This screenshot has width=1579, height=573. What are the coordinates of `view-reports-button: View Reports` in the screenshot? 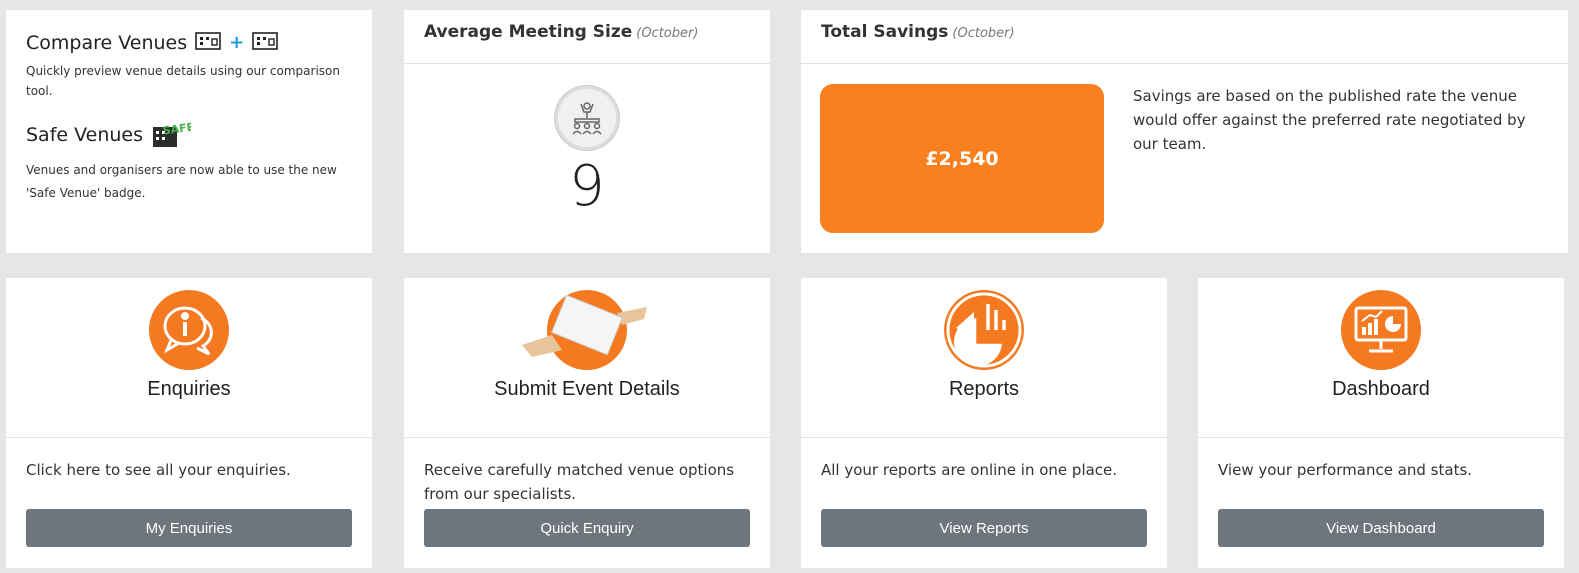 It's located at (984, 528).